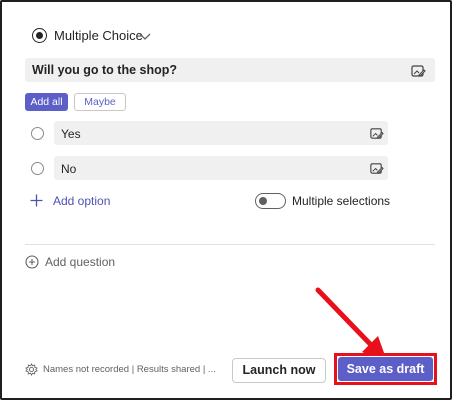 This screenshot has height=400, width=452. I want to click on gear-icon, so click(31, 369).